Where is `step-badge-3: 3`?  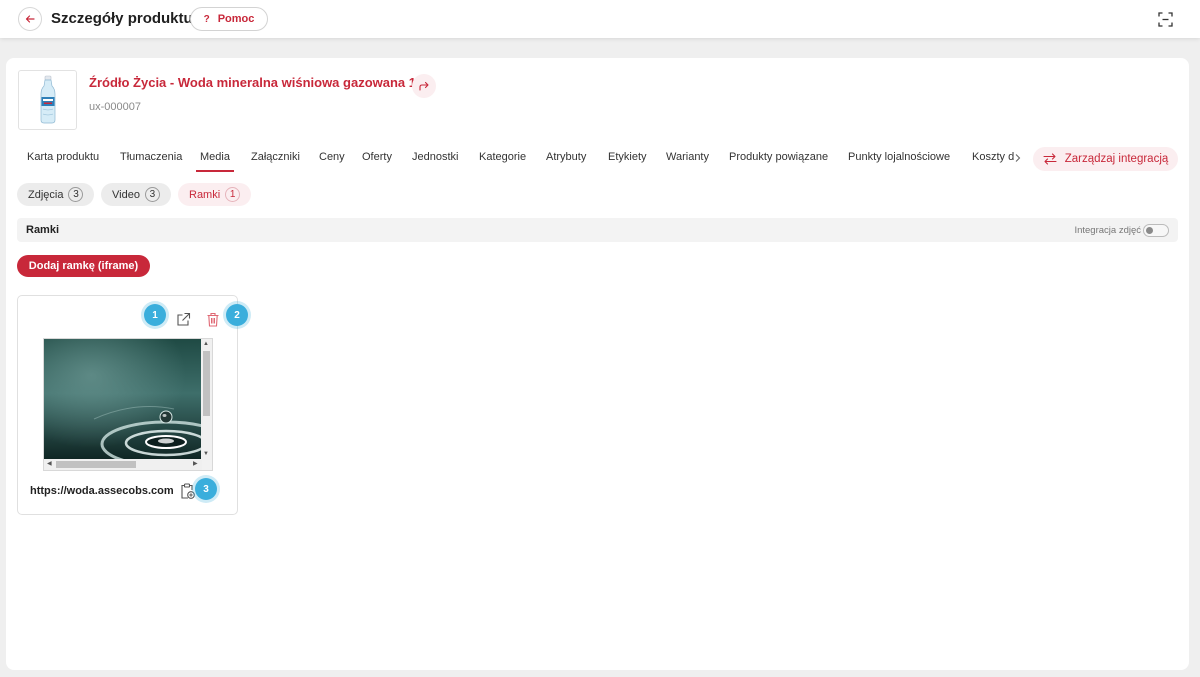
step-badge-3: 3 is located at coordinates (206, 489).